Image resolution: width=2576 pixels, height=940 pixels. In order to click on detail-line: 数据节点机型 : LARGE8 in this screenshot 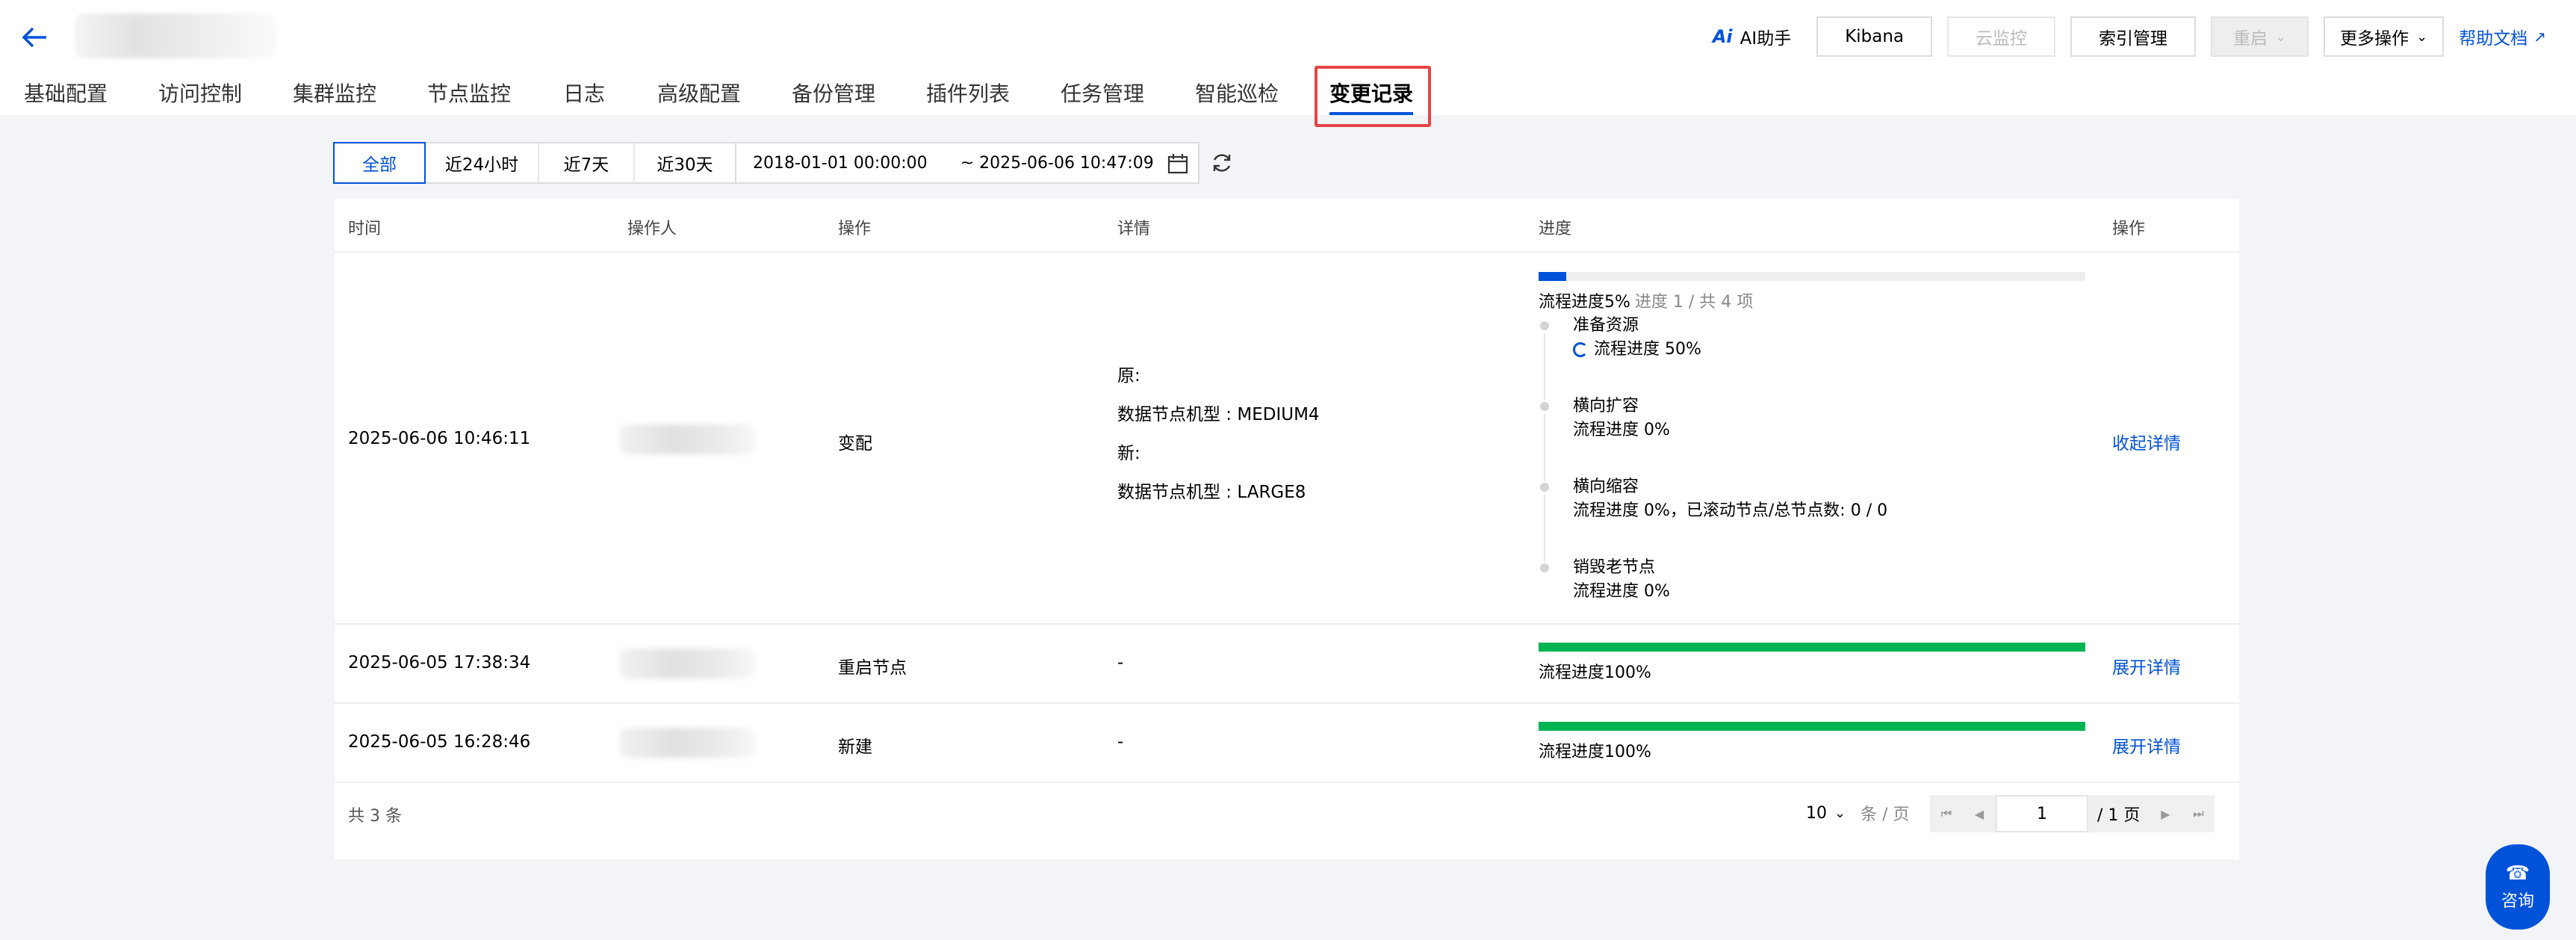, I will do `click(1211, 492)`.